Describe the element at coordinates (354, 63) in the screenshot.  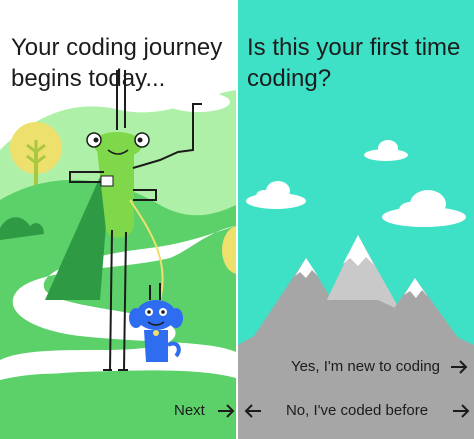
I see `experience-question: Is this your first time coding?` at that location.